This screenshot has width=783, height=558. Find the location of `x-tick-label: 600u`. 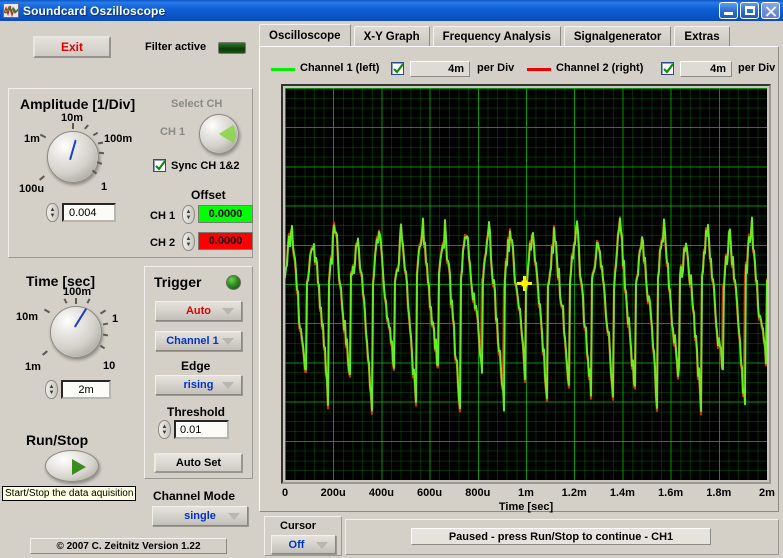

x-tick-label: 600u is located at coordinates (430, 493).